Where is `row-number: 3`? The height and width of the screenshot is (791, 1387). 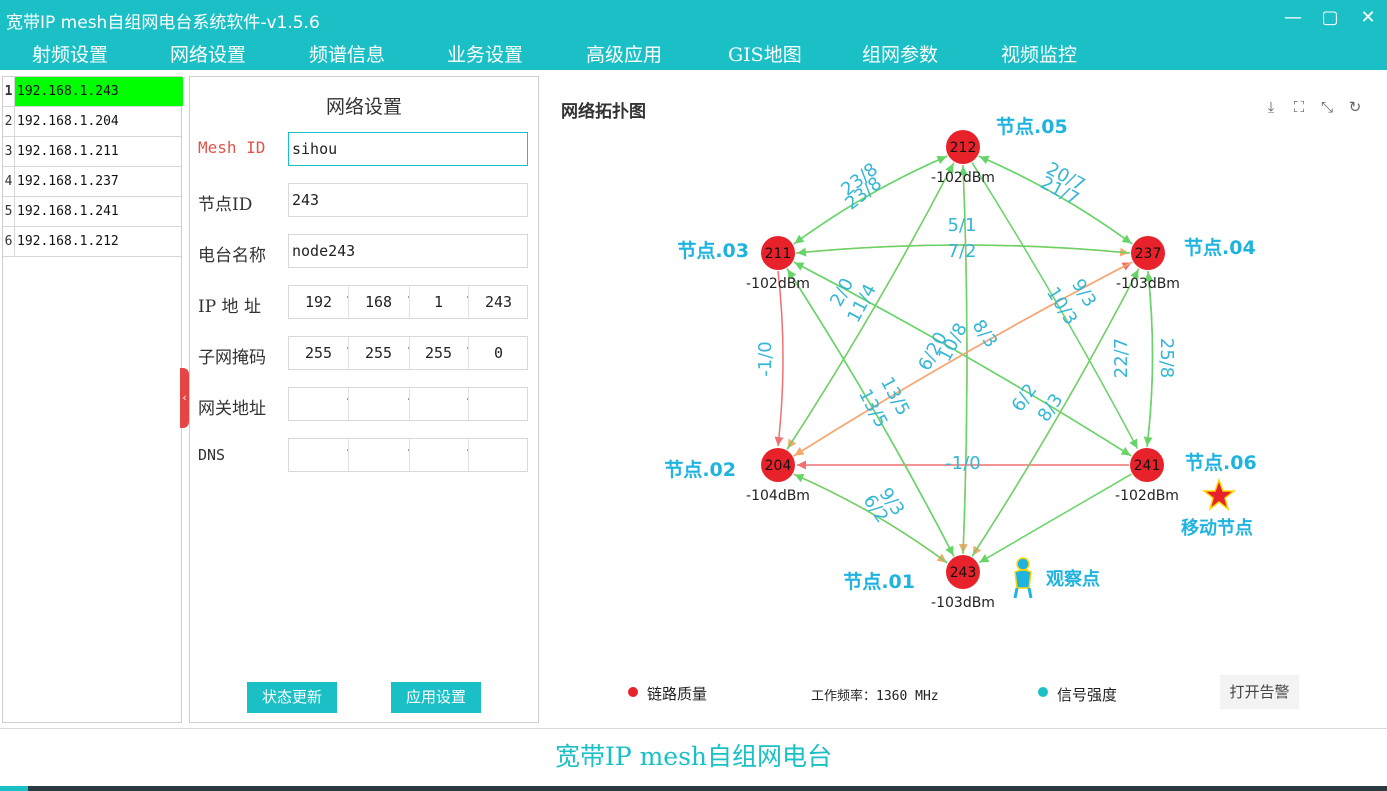
row-number: 3 is located at coordinates (9, 151).